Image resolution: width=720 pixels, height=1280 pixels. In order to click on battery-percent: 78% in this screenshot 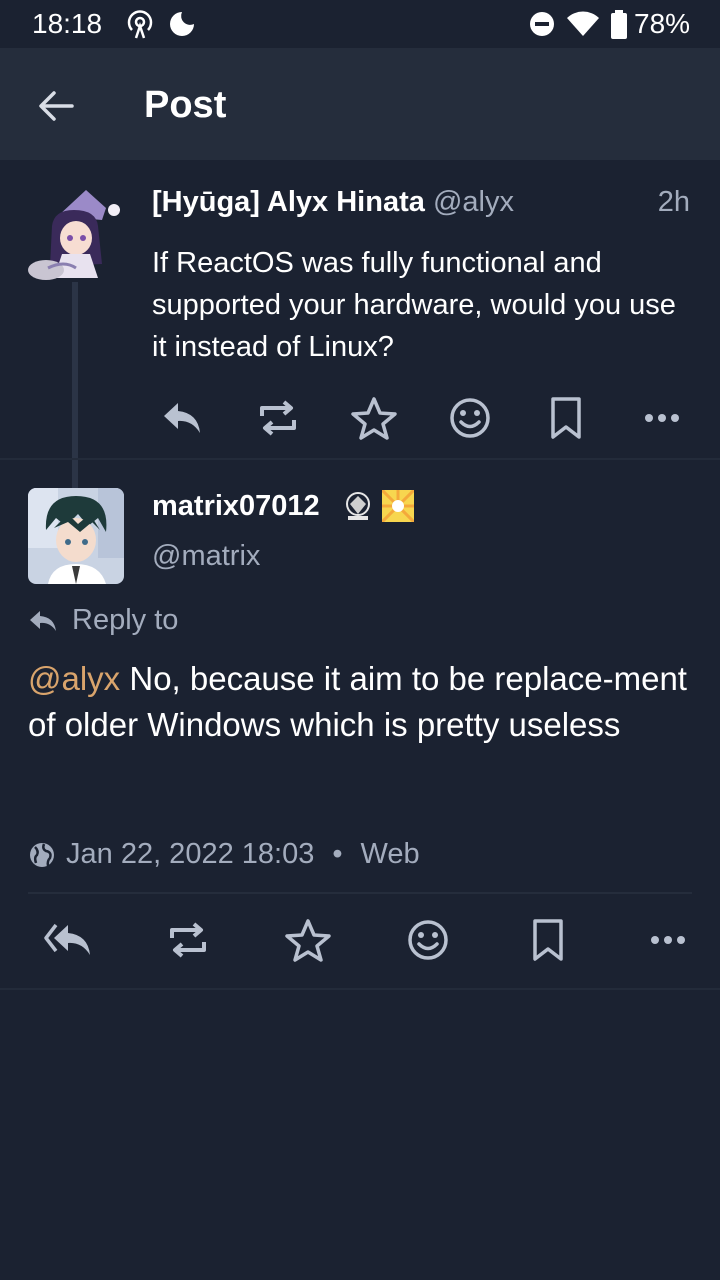, I will do `click(662, 23)`.